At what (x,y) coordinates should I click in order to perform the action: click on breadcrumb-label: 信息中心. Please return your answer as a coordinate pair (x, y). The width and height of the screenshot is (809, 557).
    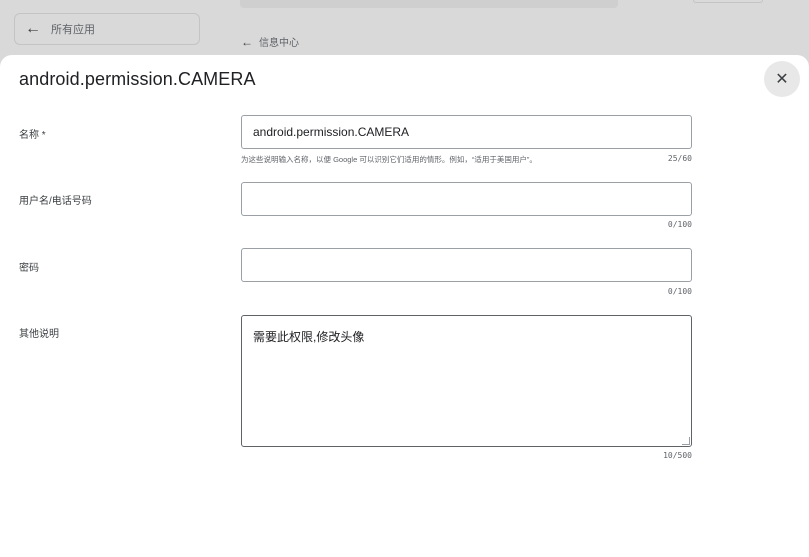
    Looking at the image, I should click on (279, 43).